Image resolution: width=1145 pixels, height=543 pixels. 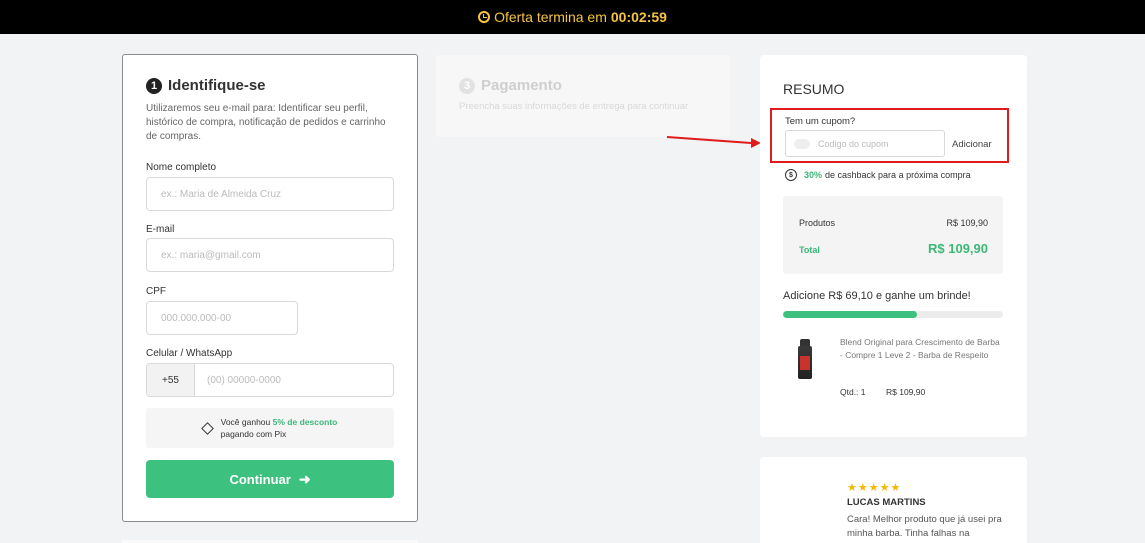 What do you see at coordinates (877, 296) in the screenshot?
I see `gift-message: Adicione R$ 69,10 e ganhe um brinde!` at bounding box center [877, 296].